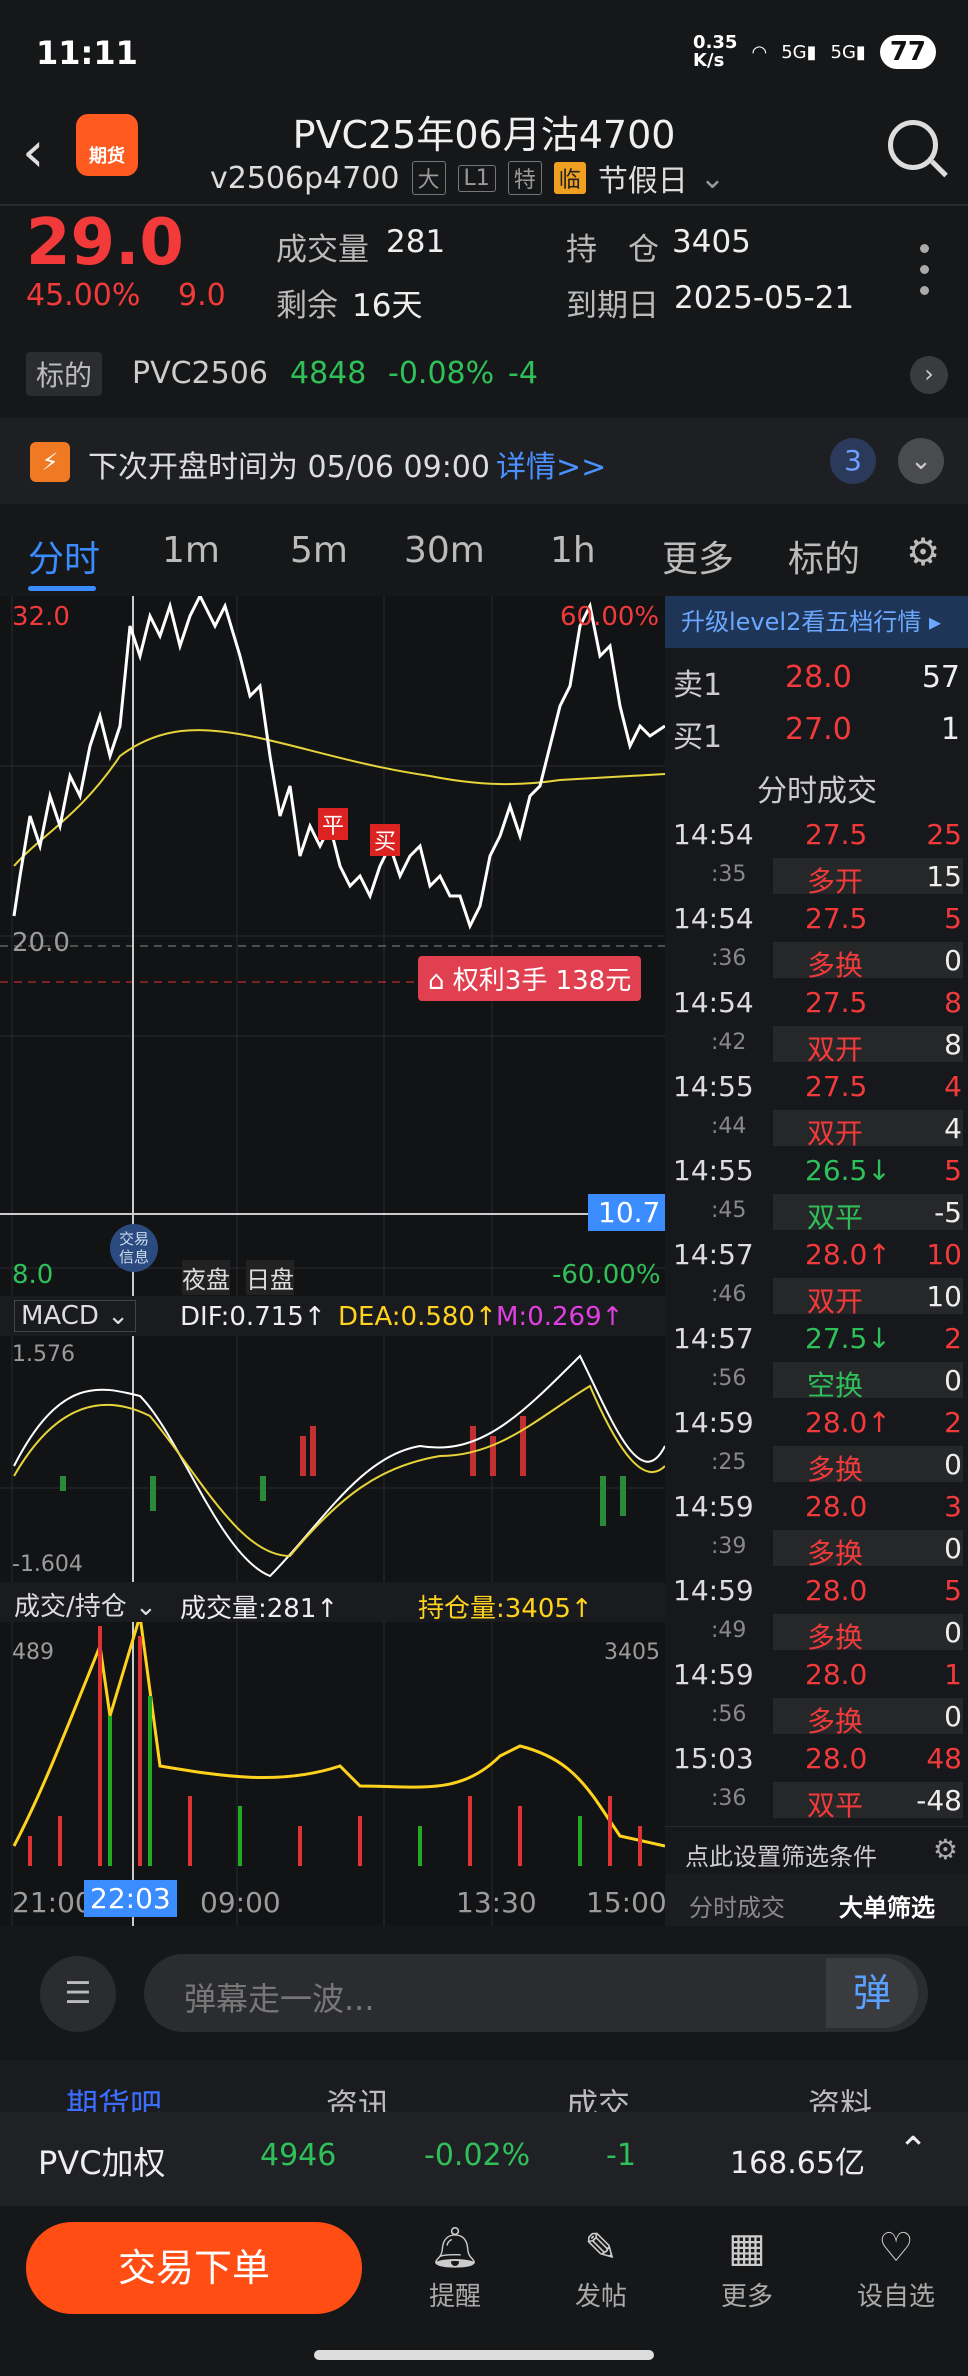  Describe the element at coordinates (948, 1212) in the screenshot. I see `tick-delta: -5` at that location.